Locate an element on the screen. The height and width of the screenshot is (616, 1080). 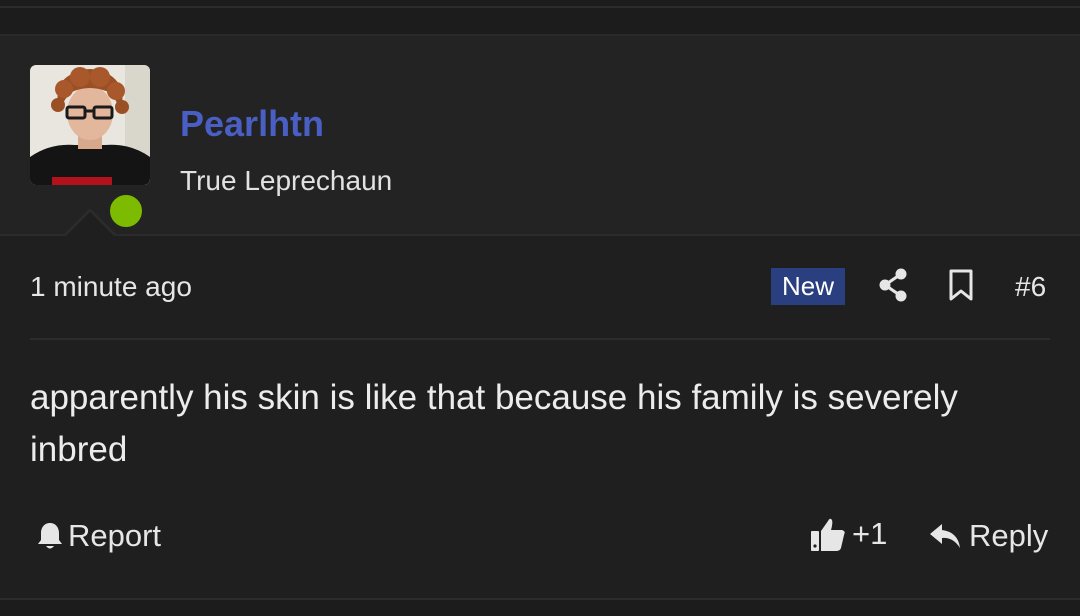
bookmark-icon is located at coordinates (961, 285).